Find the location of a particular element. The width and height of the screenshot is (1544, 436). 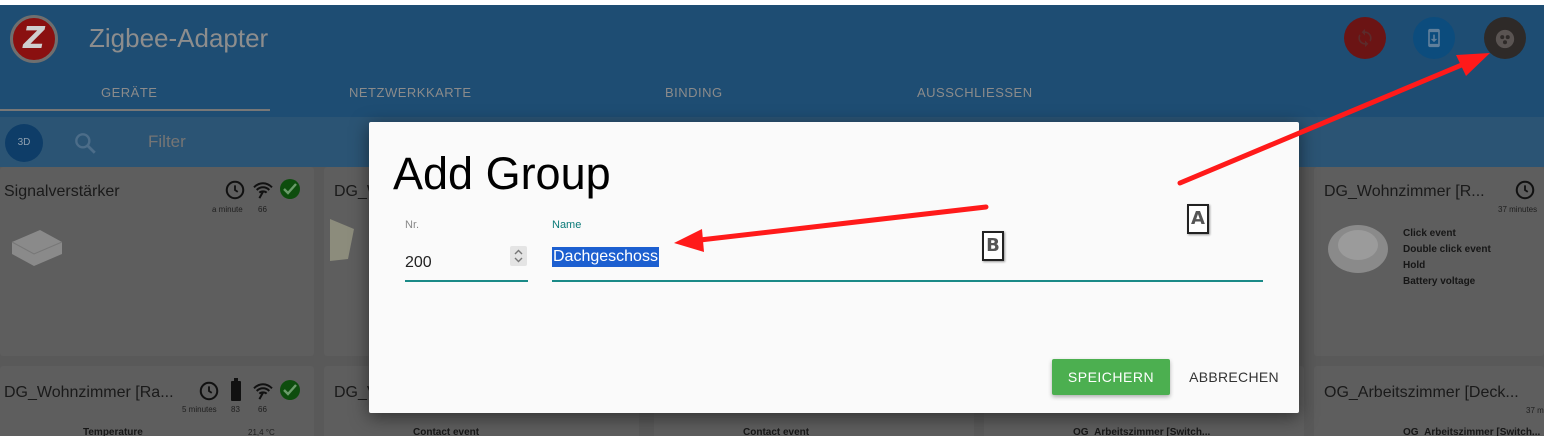

arrow-to-name-field is located at coordinates (831, 228).